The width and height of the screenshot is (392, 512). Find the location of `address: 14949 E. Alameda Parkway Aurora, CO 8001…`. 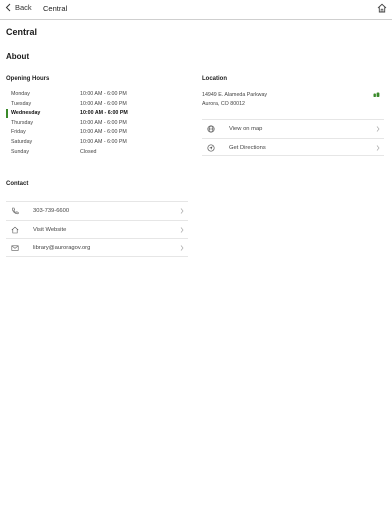

address: 14949 E. Alameda Parkway Aurora, CO 8001… is located at coordinates (234, 99).